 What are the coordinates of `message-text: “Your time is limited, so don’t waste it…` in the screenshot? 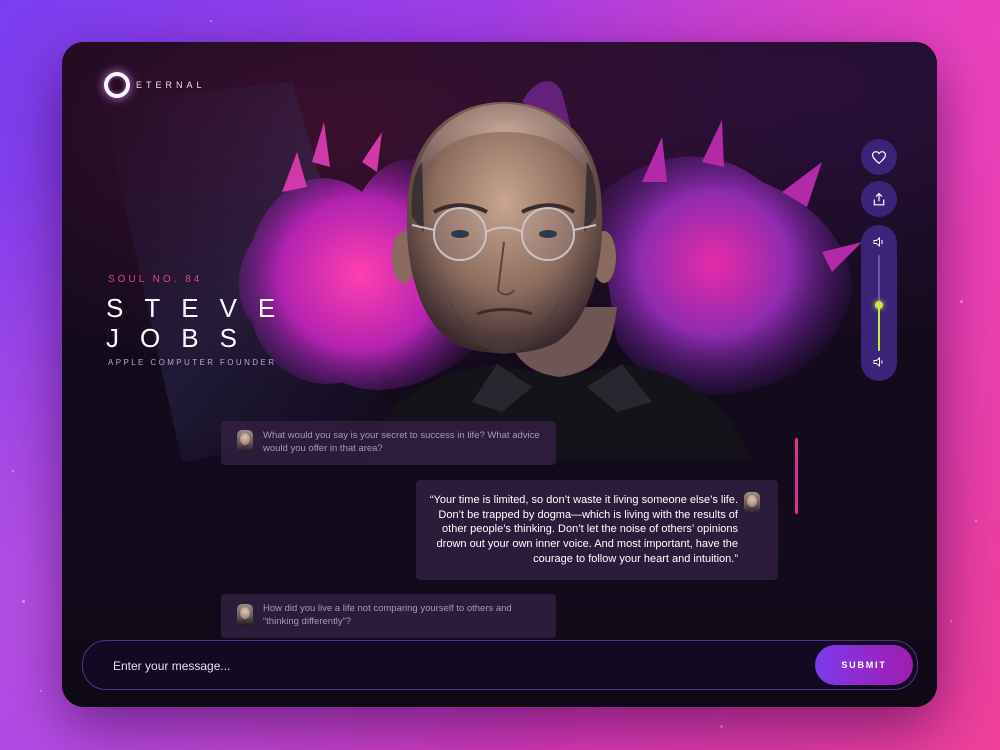 It's located at (583, 529).